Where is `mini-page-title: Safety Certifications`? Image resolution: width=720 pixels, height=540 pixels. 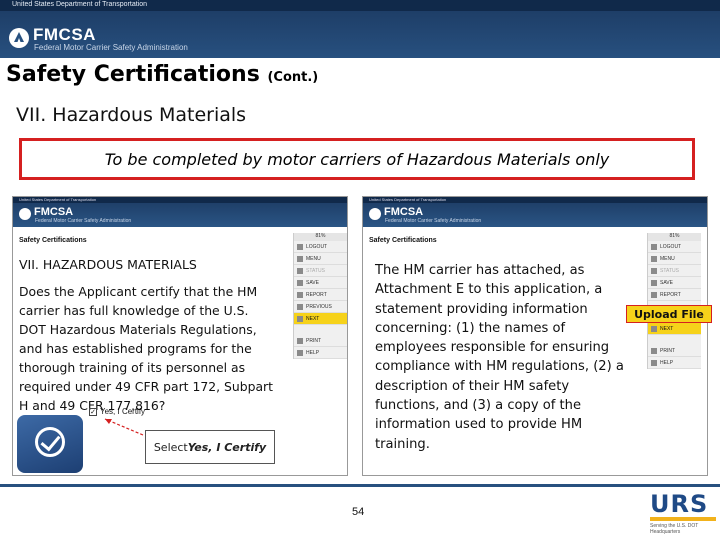 mini-page-title: Safety Certifications is located at coordinates (403, 240).